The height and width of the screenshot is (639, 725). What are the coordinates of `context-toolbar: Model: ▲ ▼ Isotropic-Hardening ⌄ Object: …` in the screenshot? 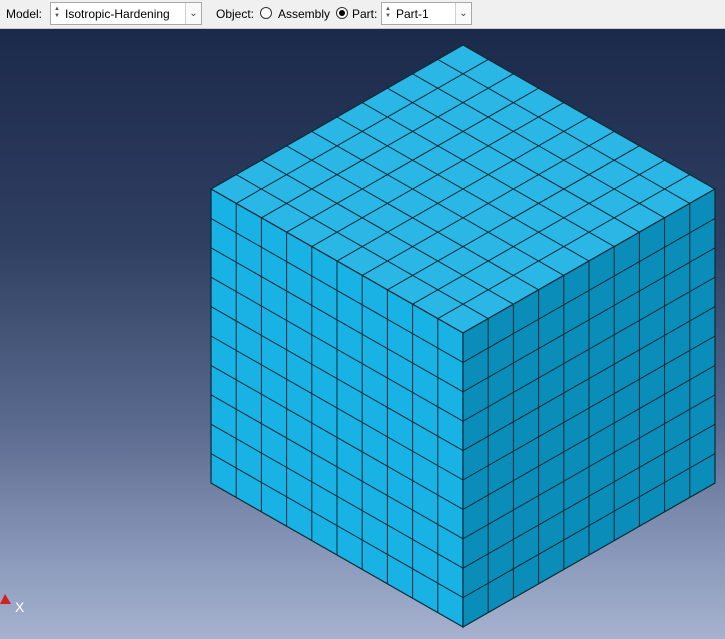 It's located at (362, 14).